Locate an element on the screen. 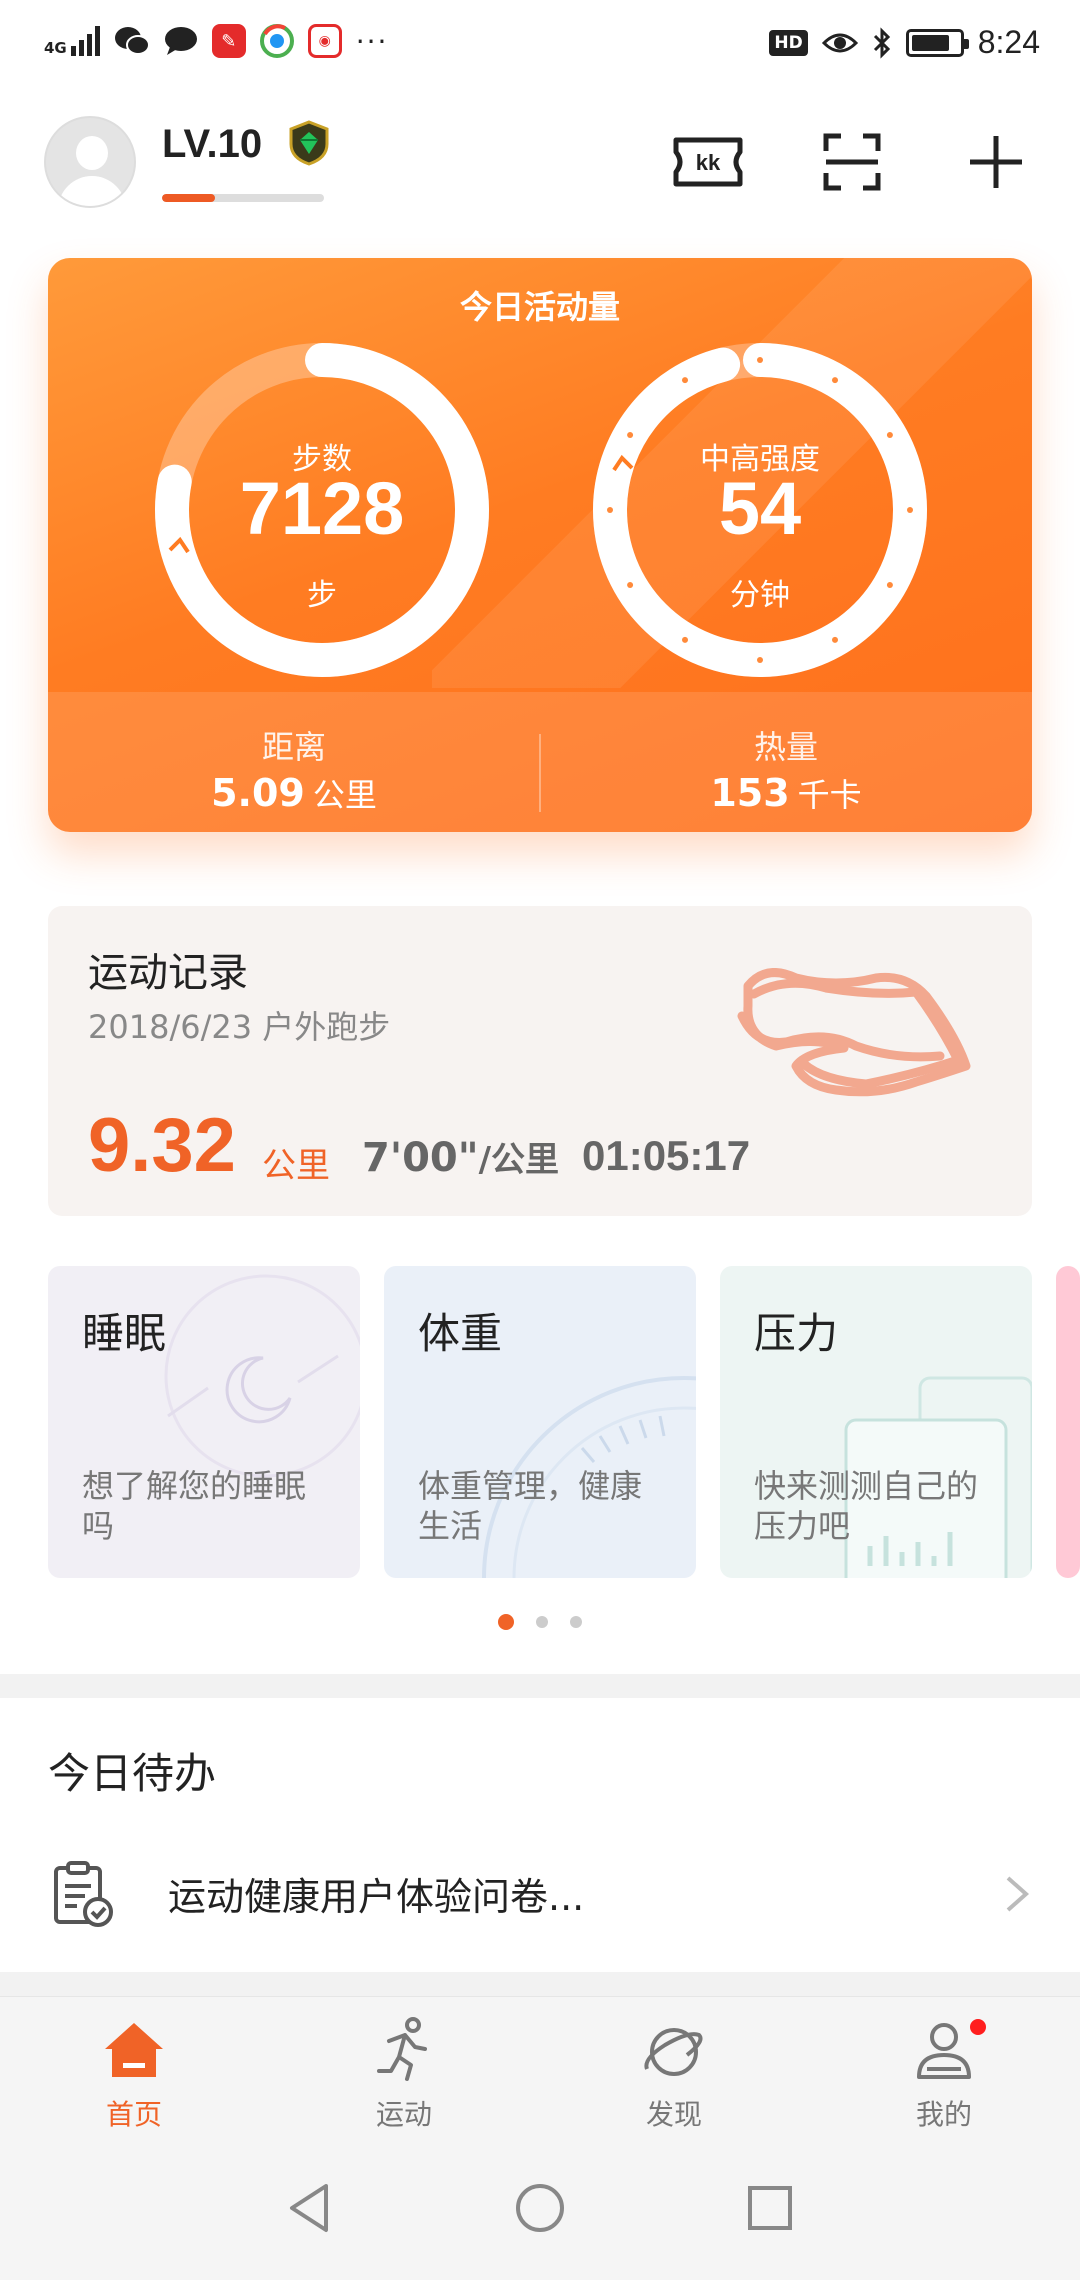 Image resolution: width=1080 pixels, height=2280 pixels. activity-stats: 距离 5.09 公里 热量 153 千卡 is located at coordinates (540, 762).